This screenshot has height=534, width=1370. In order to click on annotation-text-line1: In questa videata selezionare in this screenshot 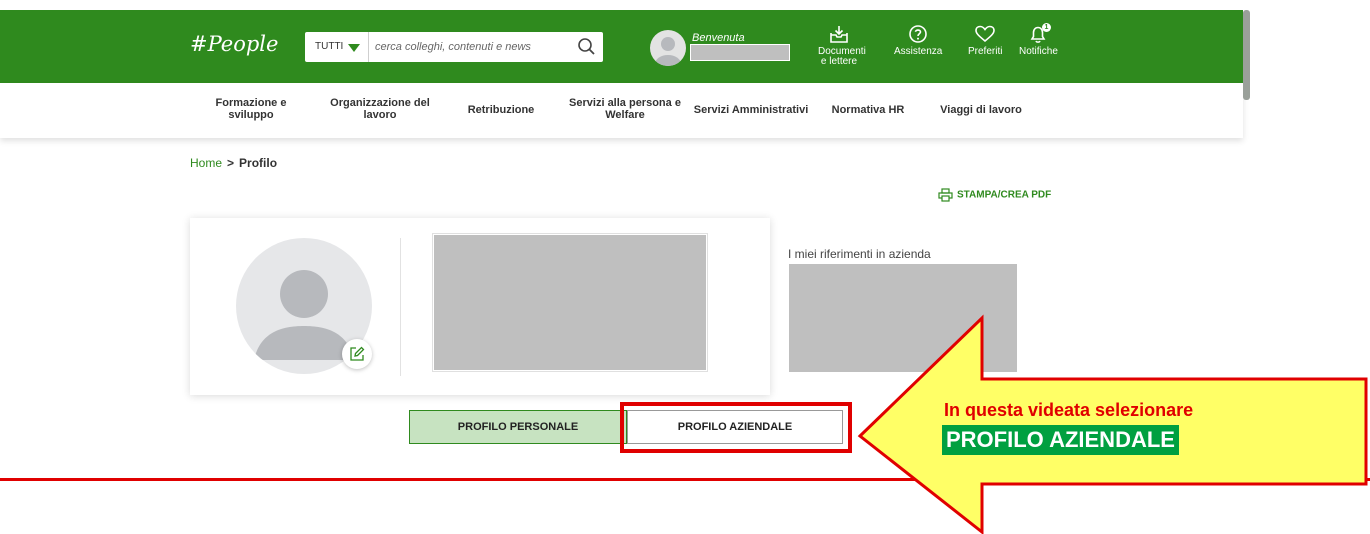, I will do `click(1069, 410)`.